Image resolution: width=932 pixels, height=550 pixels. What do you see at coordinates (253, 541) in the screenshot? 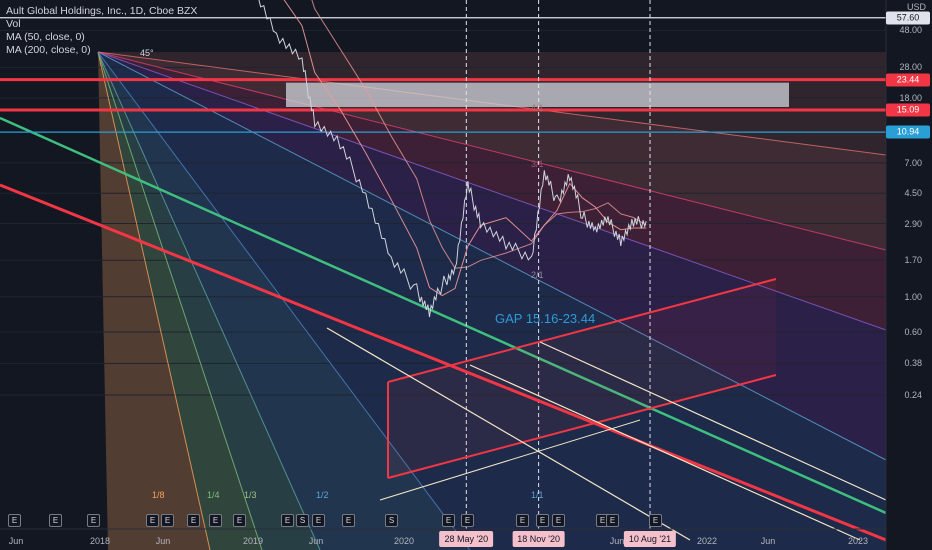
I see `date-tick-label: 2019` at bounding box center [253, 541].